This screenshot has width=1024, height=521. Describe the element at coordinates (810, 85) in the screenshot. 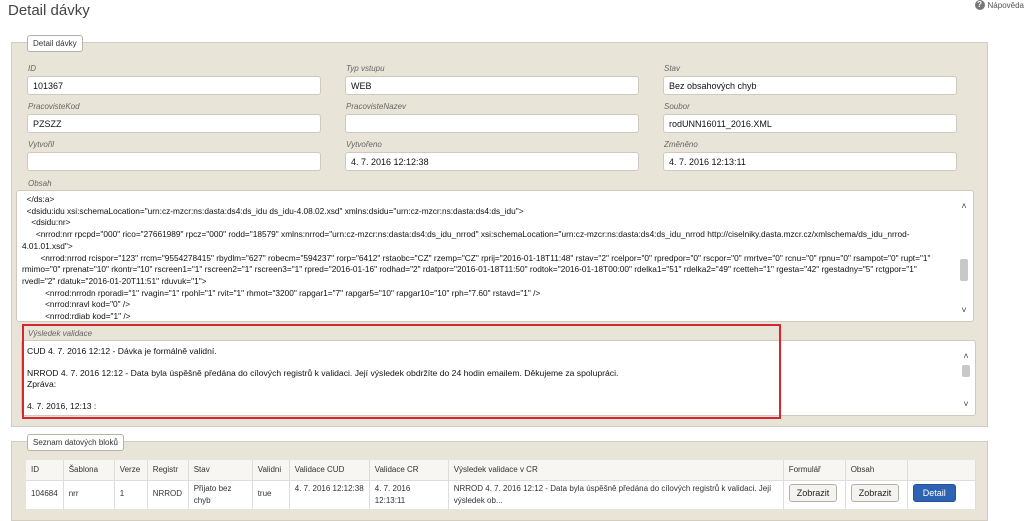

I see `stav-field: Bez obsahových chyb` at that location.